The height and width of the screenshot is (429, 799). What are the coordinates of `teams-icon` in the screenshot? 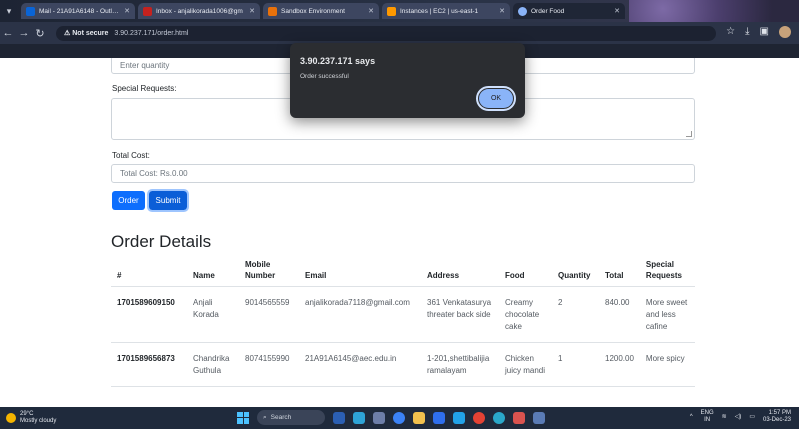 It's located at (359, 417).